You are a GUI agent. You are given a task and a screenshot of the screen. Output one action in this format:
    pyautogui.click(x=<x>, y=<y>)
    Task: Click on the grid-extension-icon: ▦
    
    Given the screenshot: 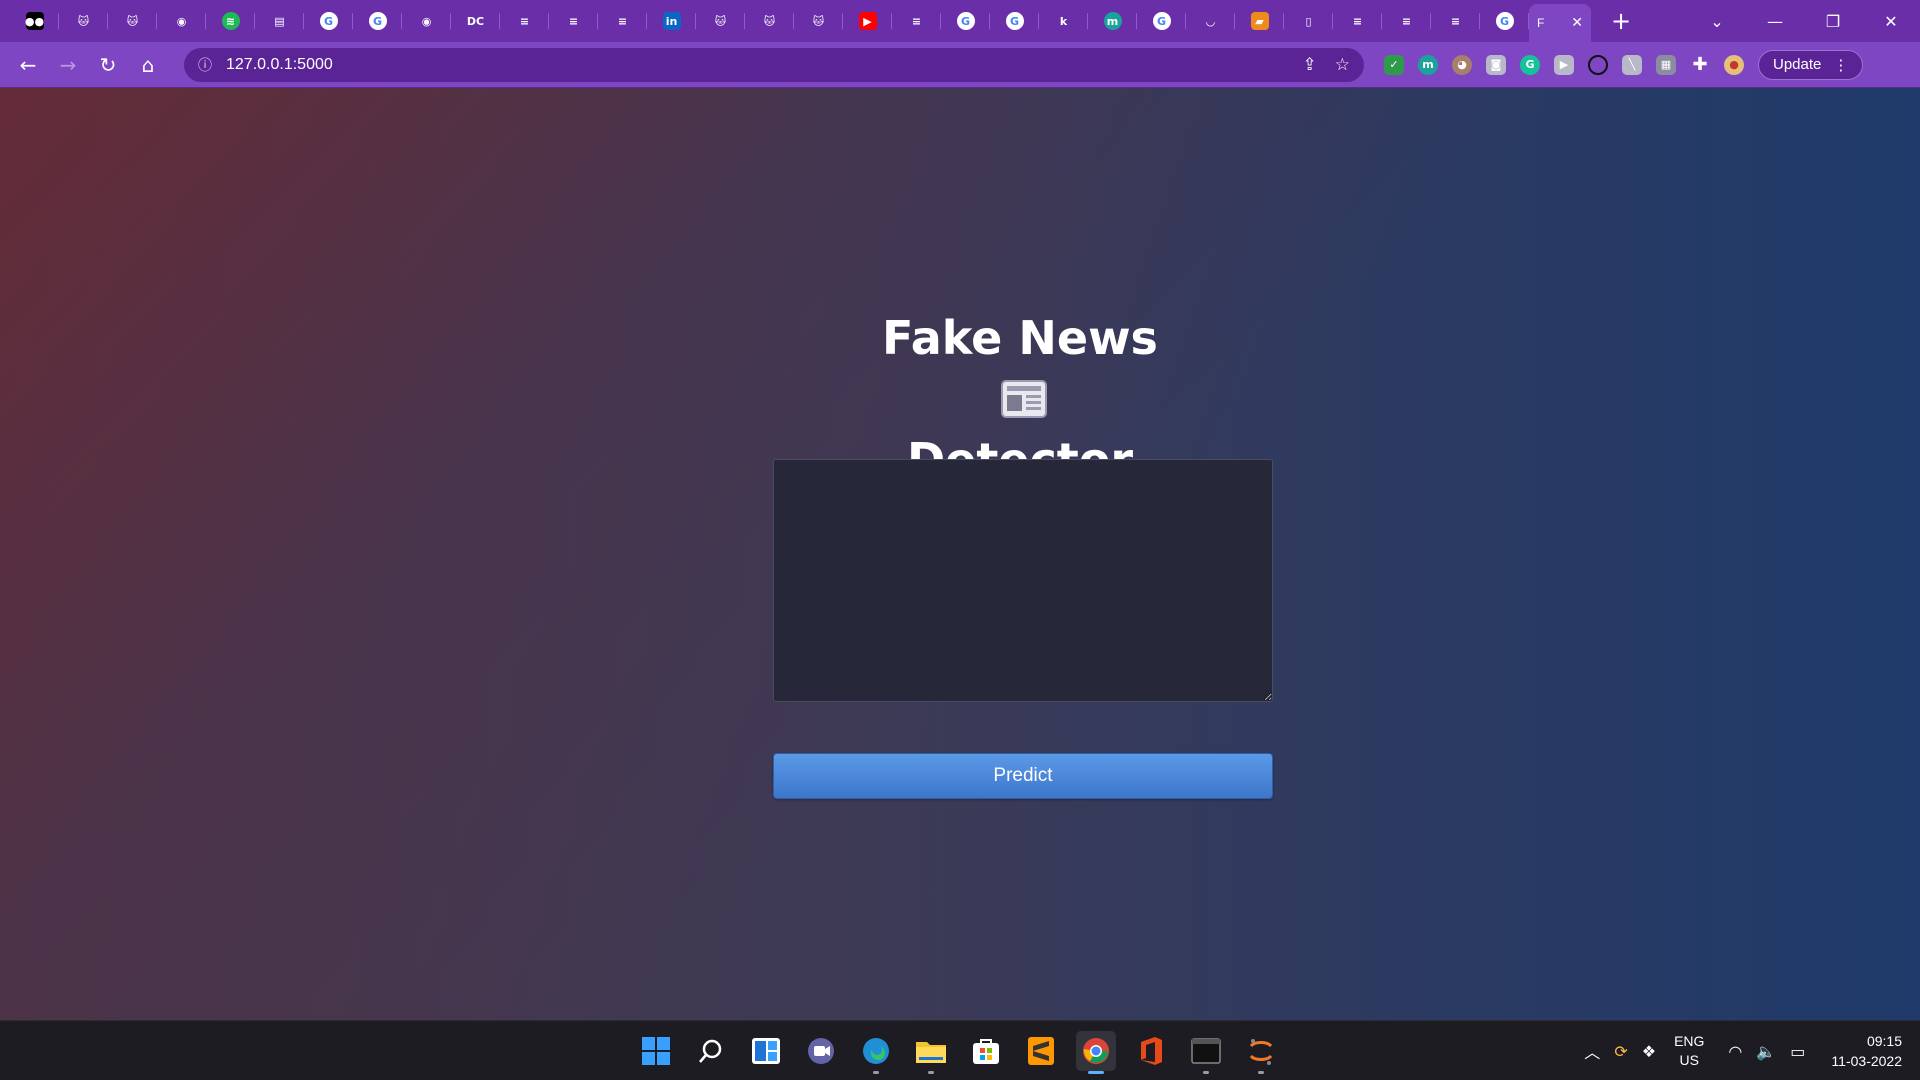 What is the action you would take?
    pyautogui.click(x=1666, y=64)
    